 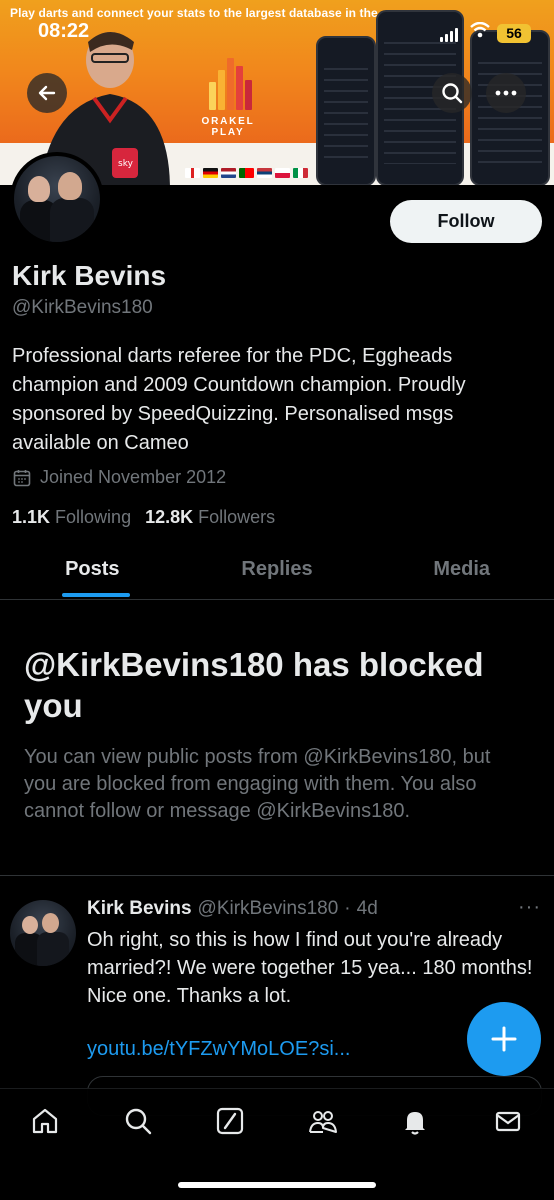 I want to click on profile-stats: 1.1K Following 12.8K Followers, so click(x=143, y=517).